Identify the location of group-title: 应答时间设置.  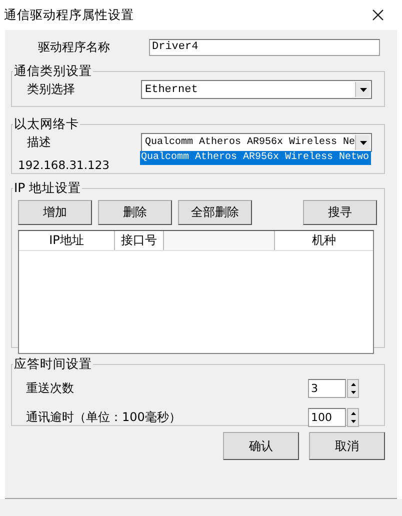
(53, 364).